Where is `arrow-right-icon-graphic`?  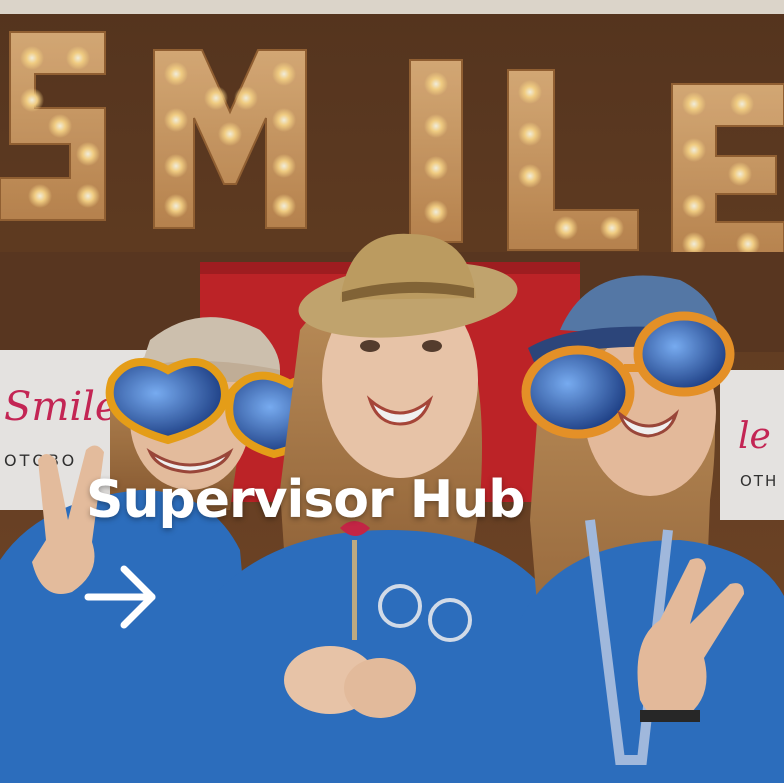 arrow-right-icon-graphic is located at coordinates (120, 597).